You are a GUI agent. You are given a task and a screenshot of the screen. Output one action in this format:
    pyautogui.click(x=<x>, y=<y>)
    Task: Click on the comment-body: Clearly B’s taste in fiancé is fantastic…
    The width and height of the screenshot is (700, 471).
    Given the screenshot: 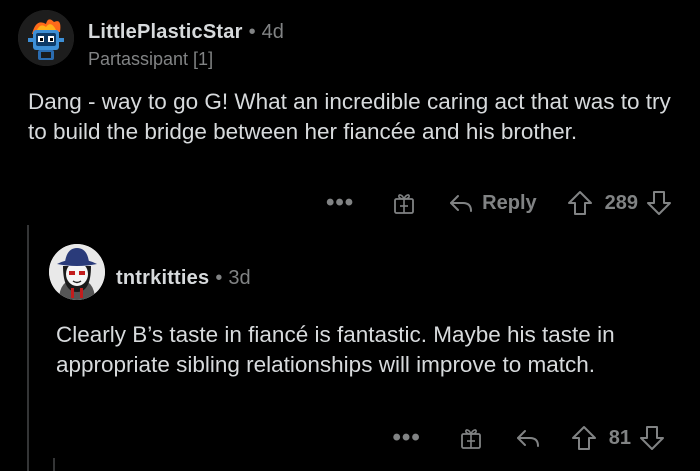 What is the action you would take?
    pyautogui.click(x=335, y=349)
    